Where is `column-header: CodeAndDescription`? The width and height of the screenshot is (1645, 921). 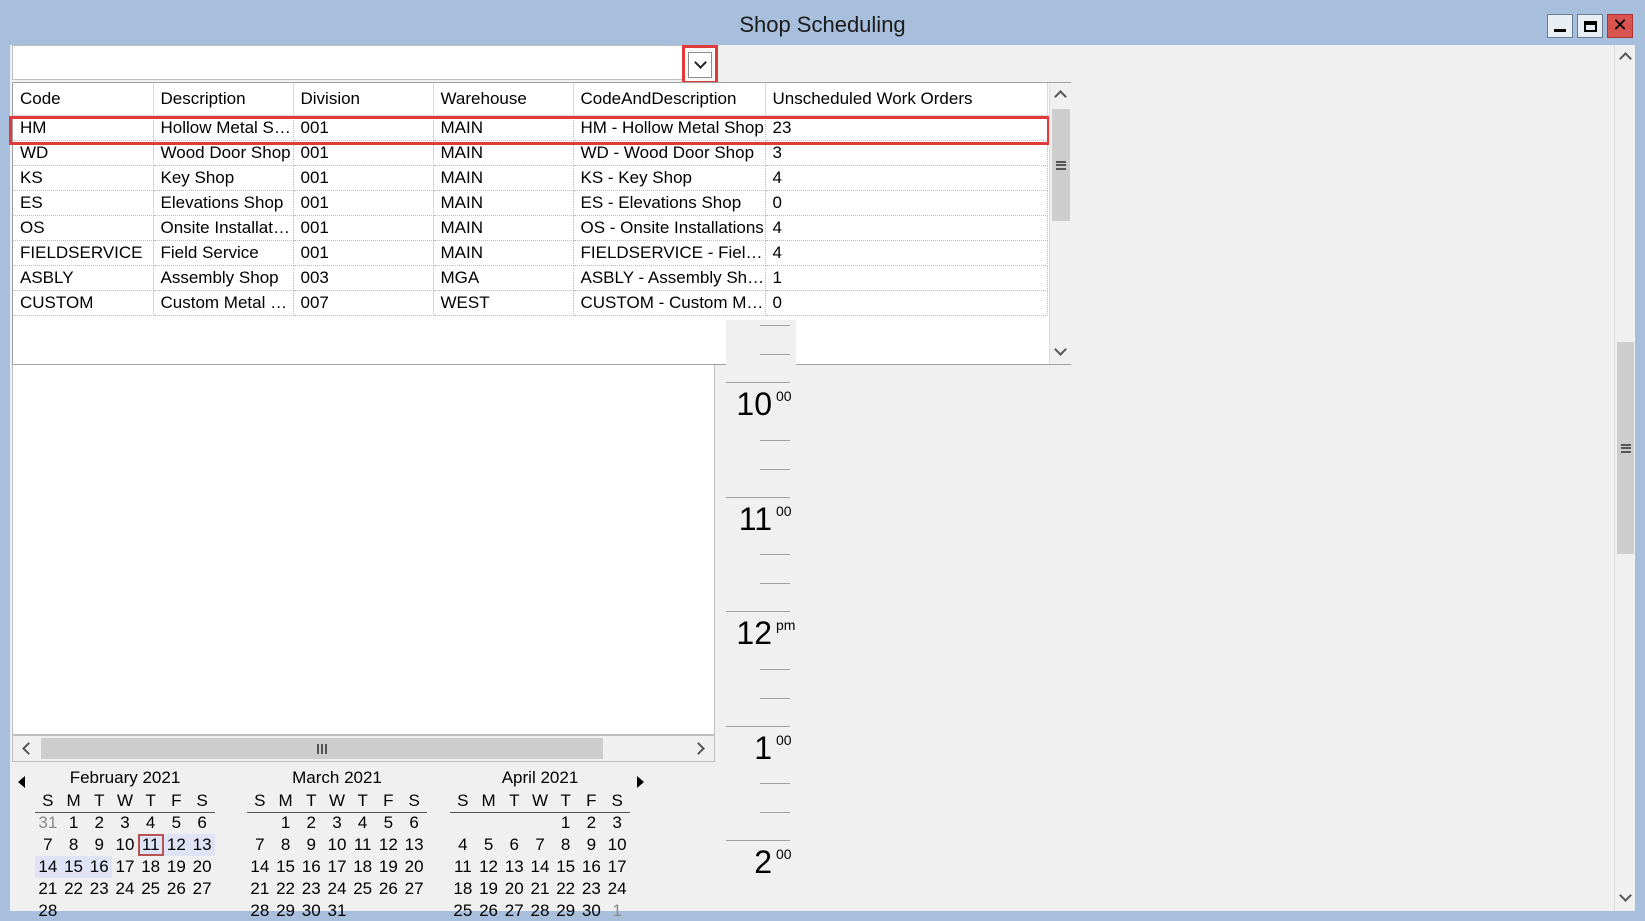
column-header: CodeAndDescription is located at coordinates (669, 99).